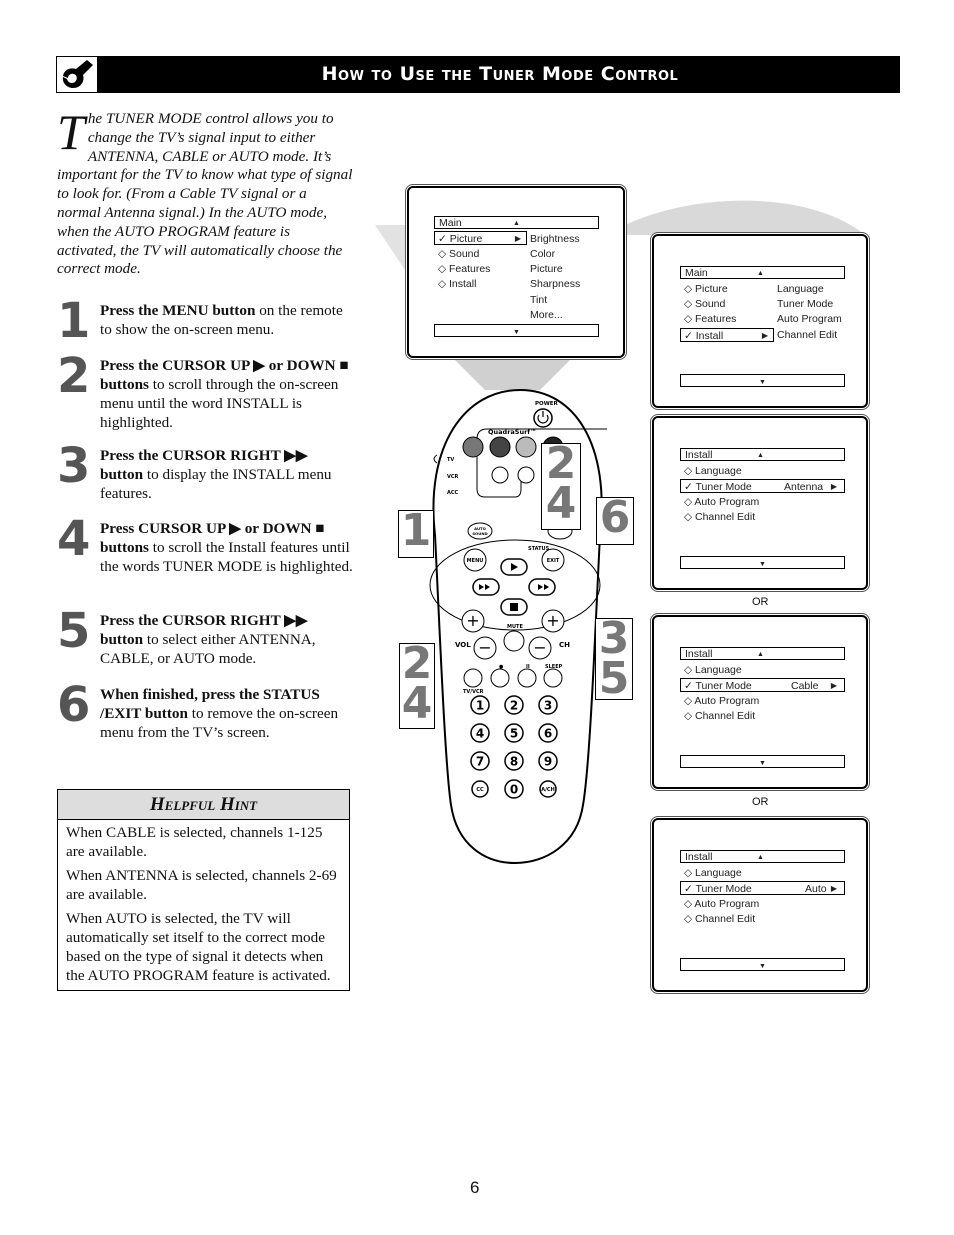 Image resolution: width=954 pixels, height=1235 pixels. I want to click on menu-label: MENU, so click(475, 561).